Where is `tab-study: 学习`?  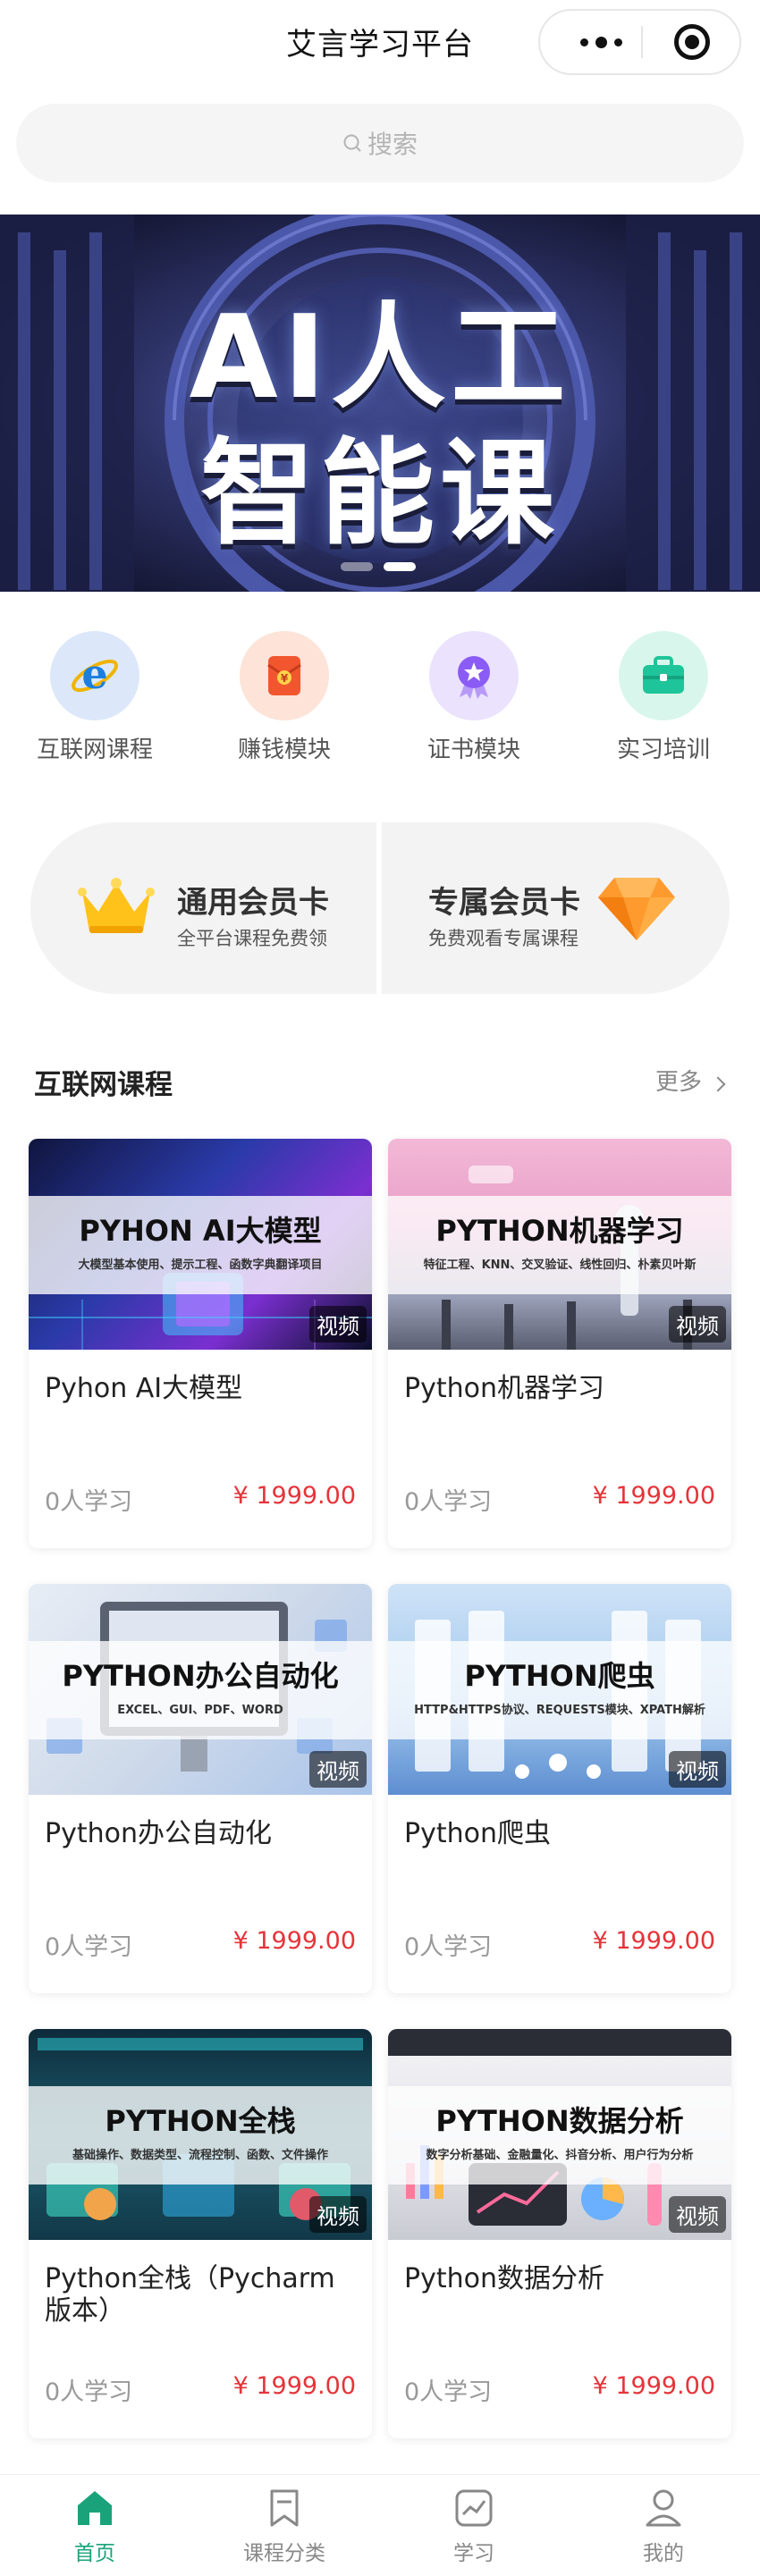
tab-study: 学习 is located at coordinates (474, 2526).